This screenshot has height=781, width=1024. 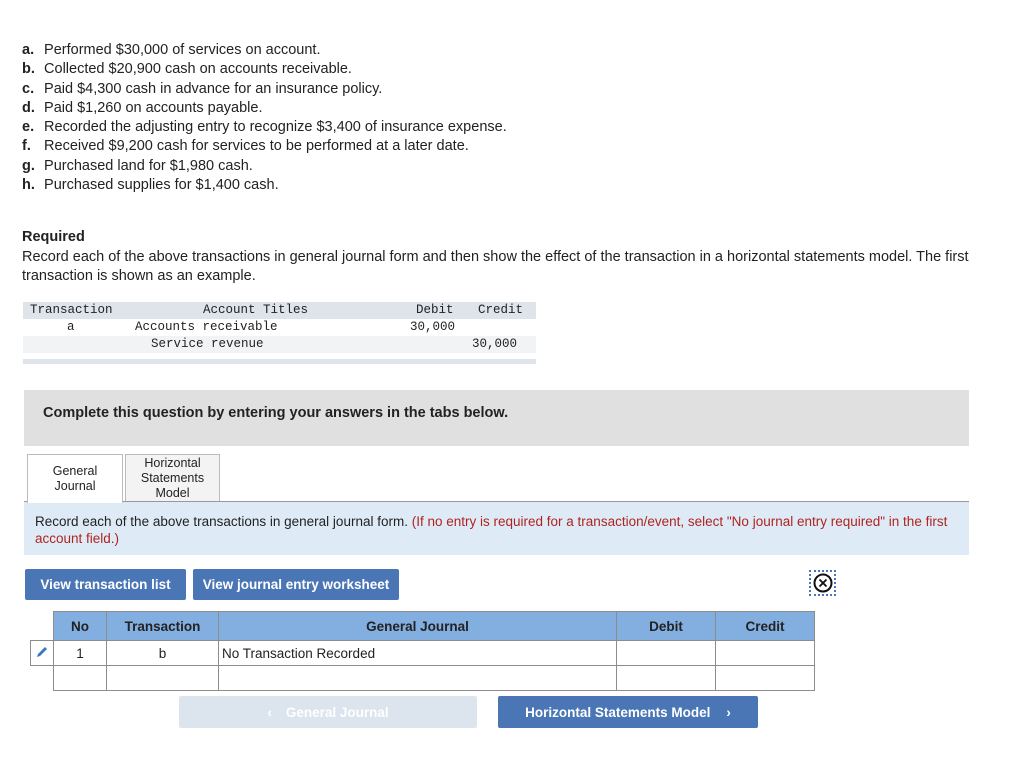 I want to click on close-button, so click(x=822, y=583).